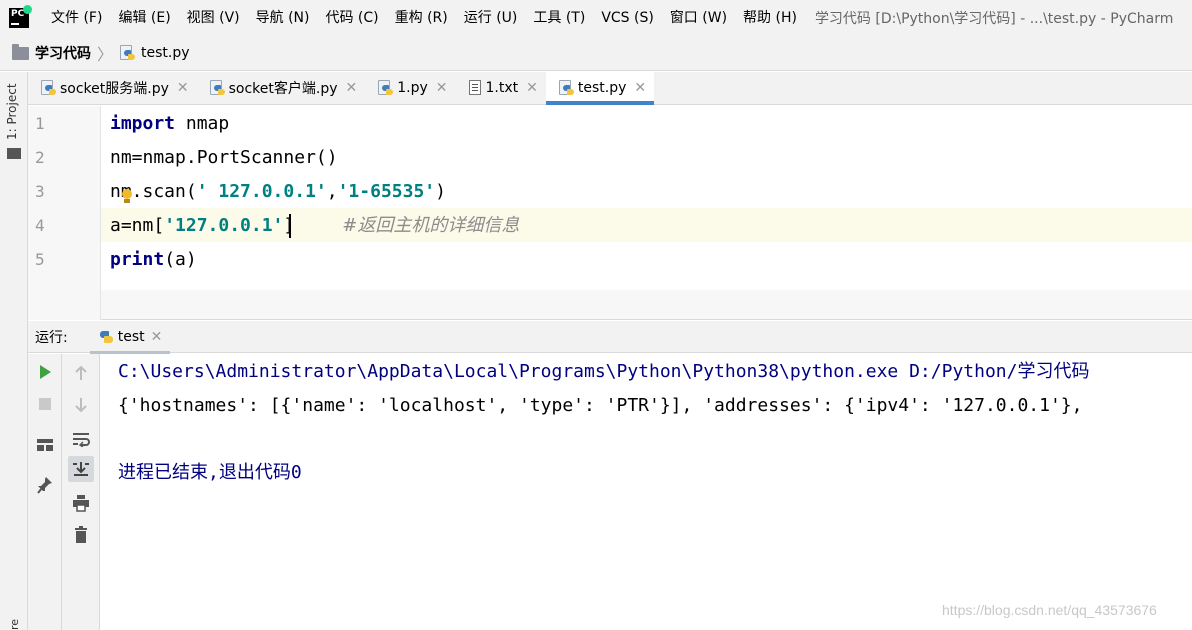 This screenshot has height=630, width=1192. I want to click on tab-label: 1.py, so click(412, 88).